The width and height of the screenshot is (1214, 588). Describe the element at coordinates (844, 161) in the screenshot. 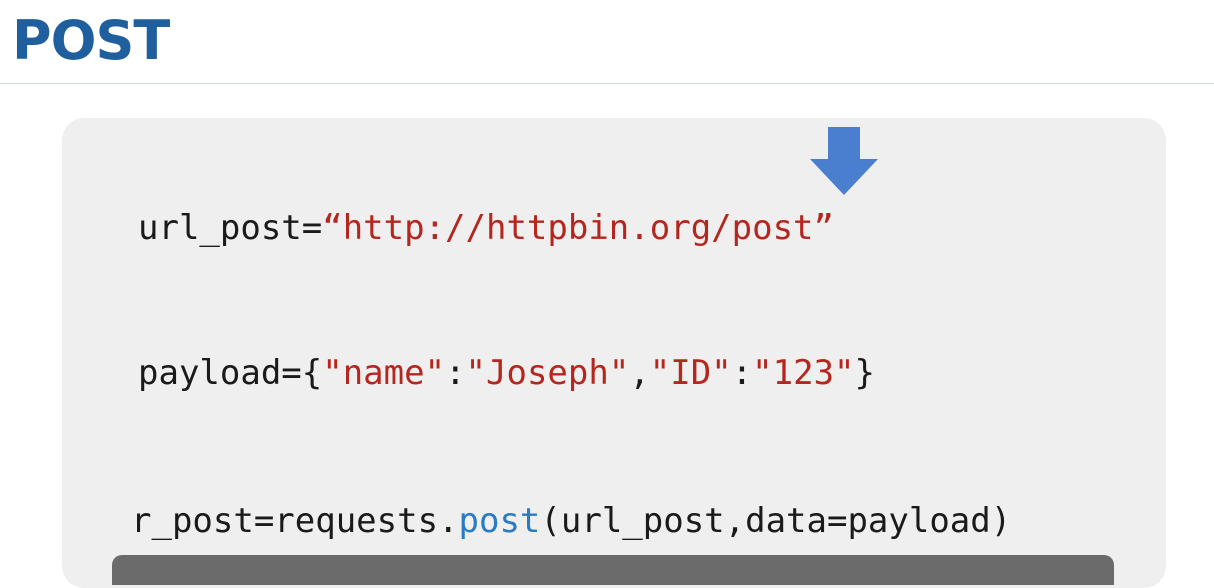

I see `down-arrow-icon` at that location.